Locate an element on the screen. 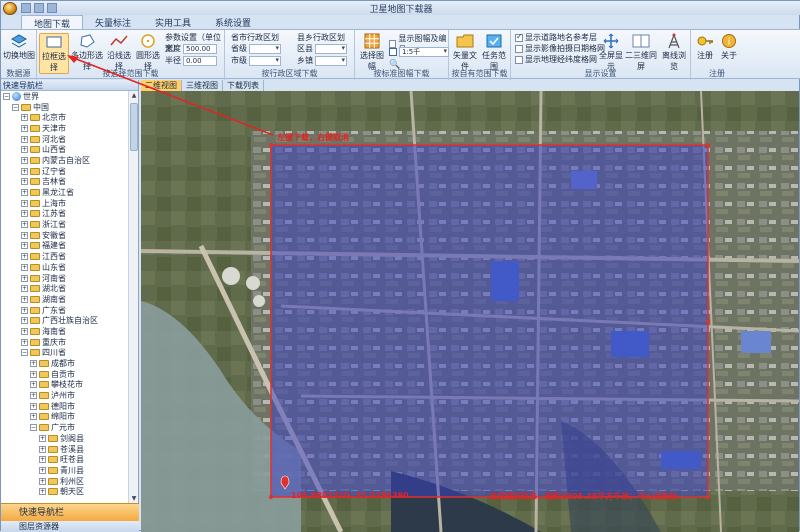 The width and height of the screenshot is (800, 532). tree-item: + 剑阁县 is located at coordinates (65, 438).